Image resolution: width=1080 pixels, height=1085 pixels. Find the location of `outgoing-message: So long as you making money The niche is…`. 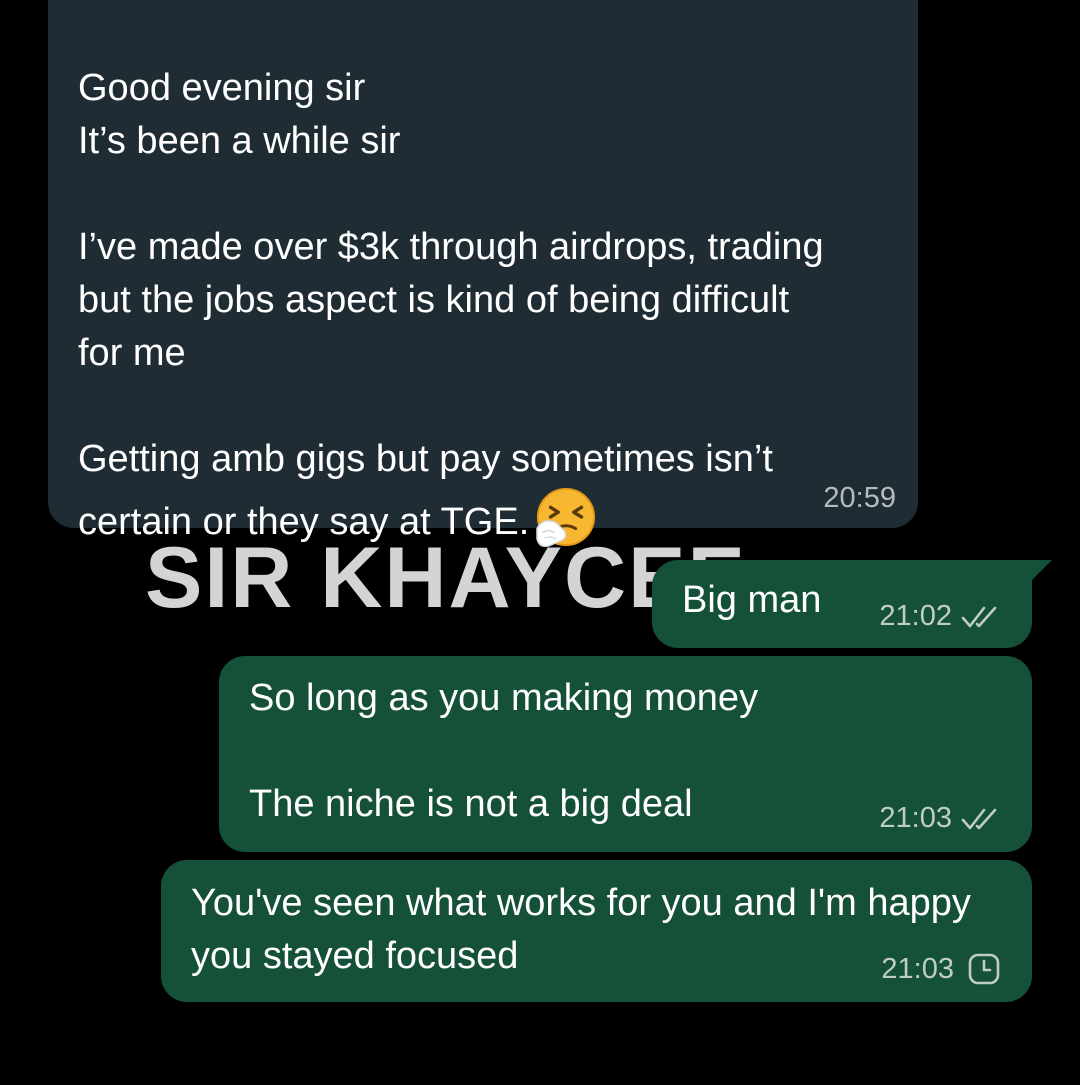

outgoing-message: So long as you making money The niche is… is located at coordinates (625, 754).